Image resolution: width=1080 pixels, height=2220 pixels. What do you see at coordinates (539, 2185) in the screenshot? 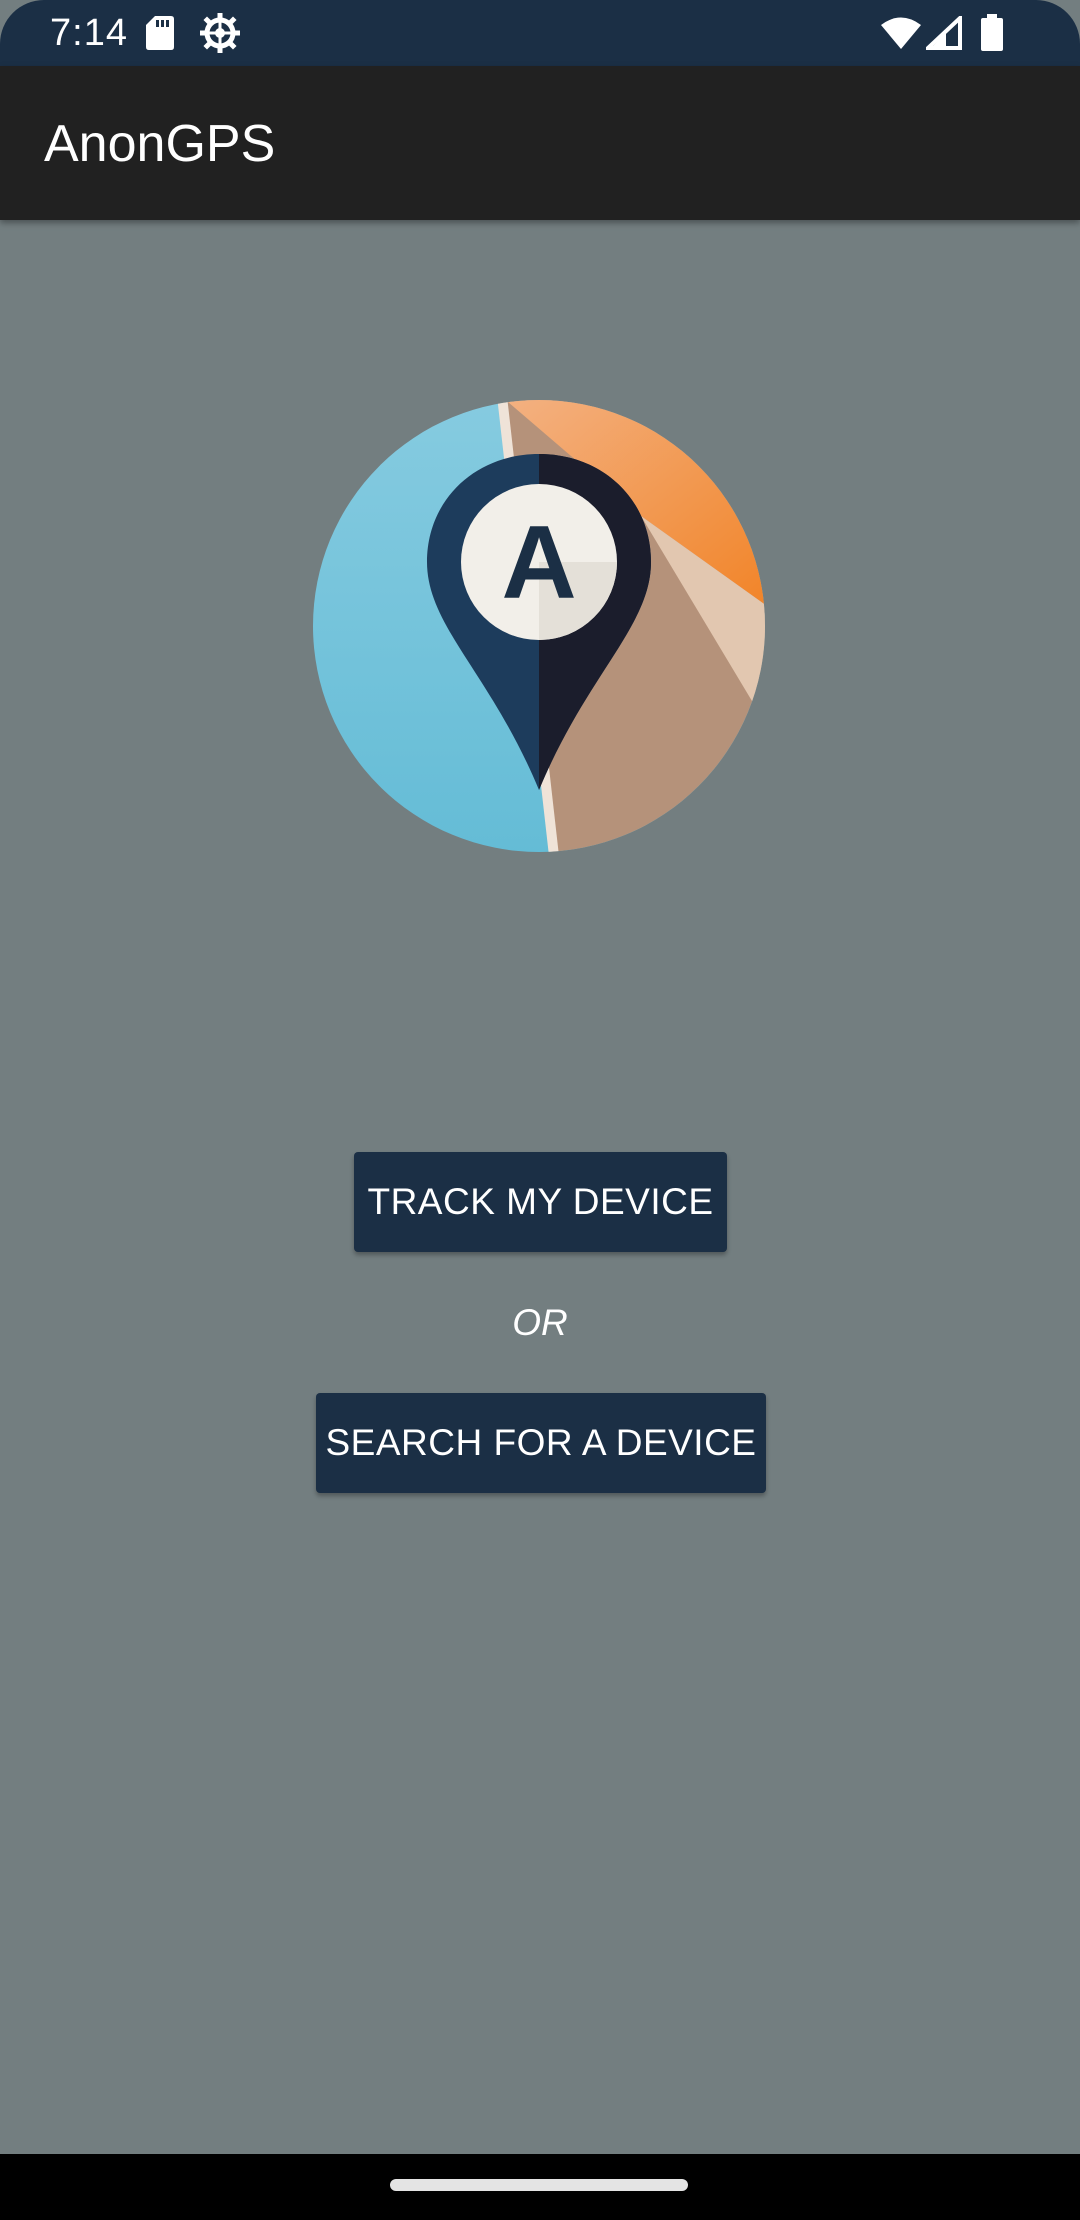
I see `home-gesture-handle` at bounding box center [539, 2185].